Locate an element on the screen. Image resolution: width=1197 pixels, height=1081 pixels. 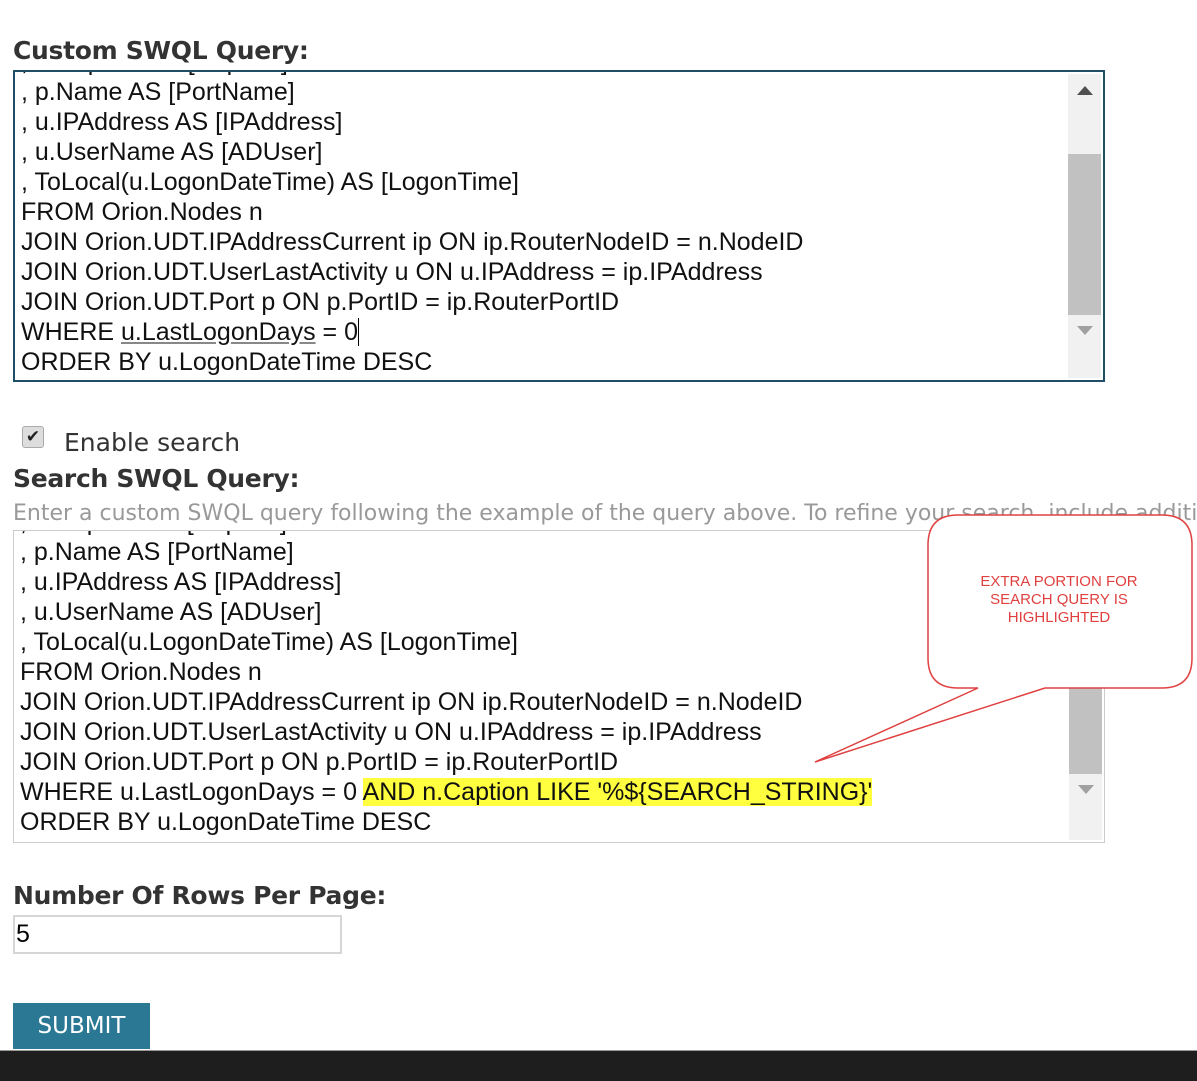
rows-per-page-label: Number Of Rows Per Page: is located at coordinates (200, 895).